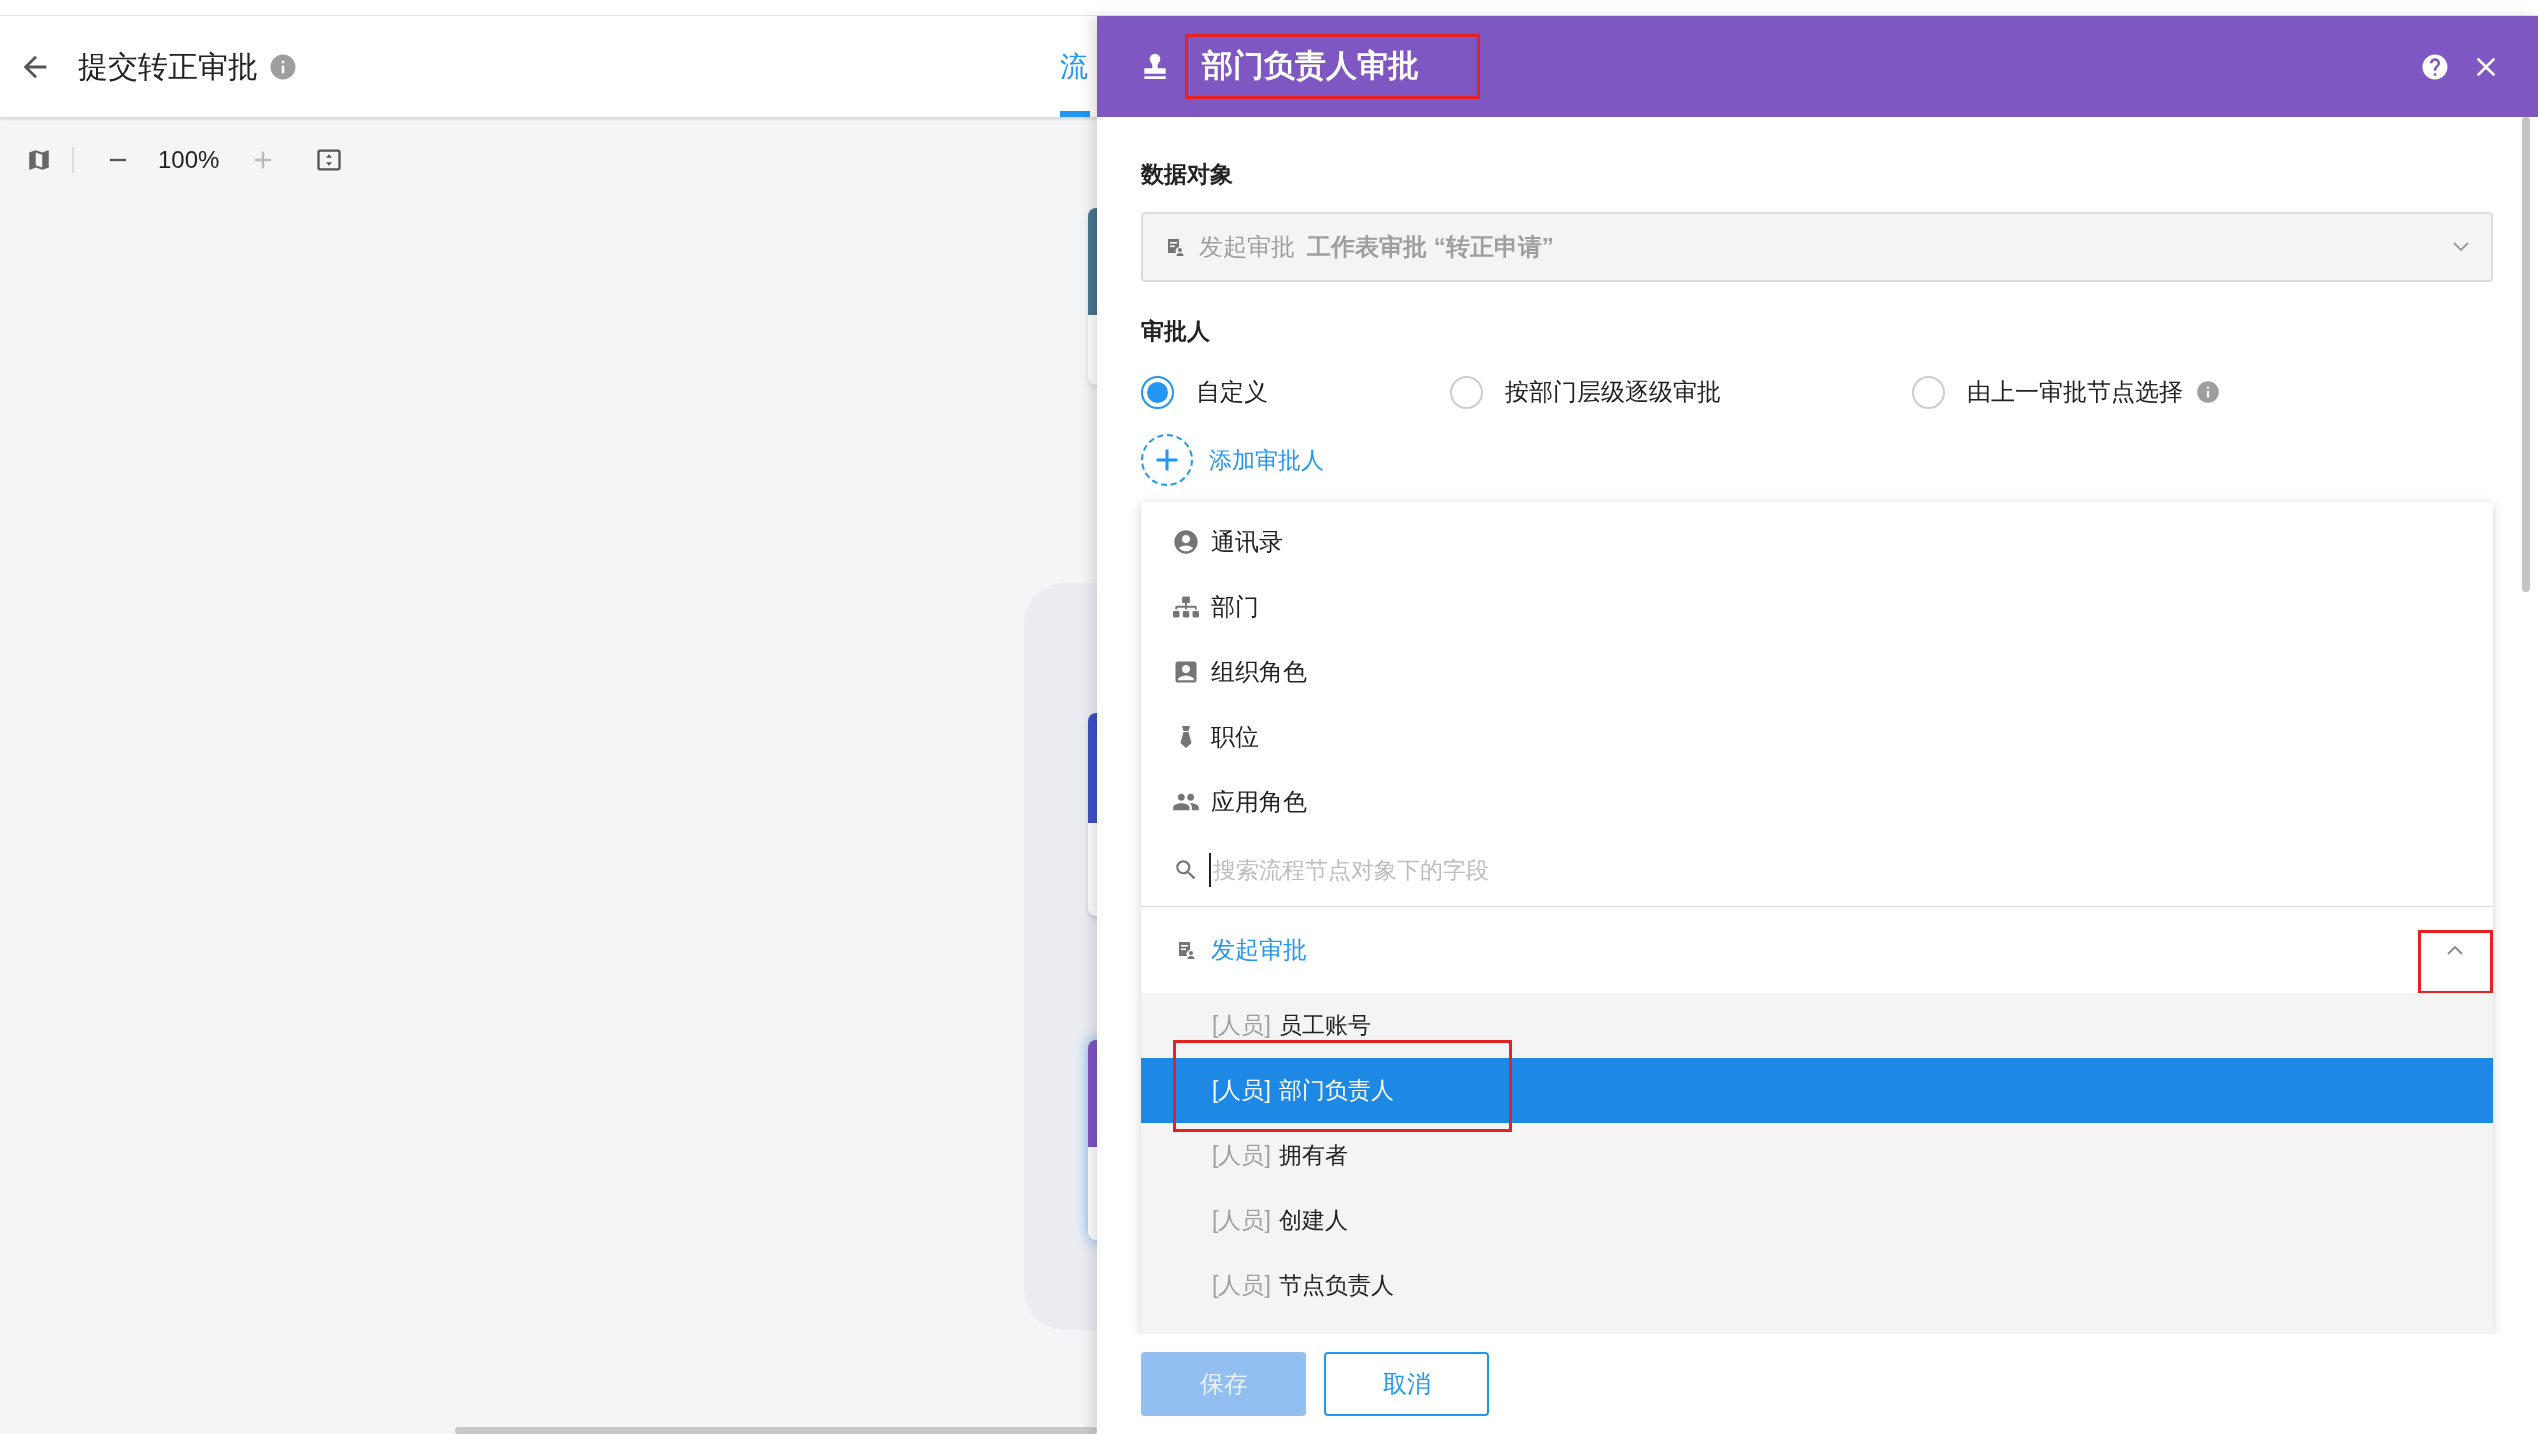  I want to click on map-icon, so click(39, 160).